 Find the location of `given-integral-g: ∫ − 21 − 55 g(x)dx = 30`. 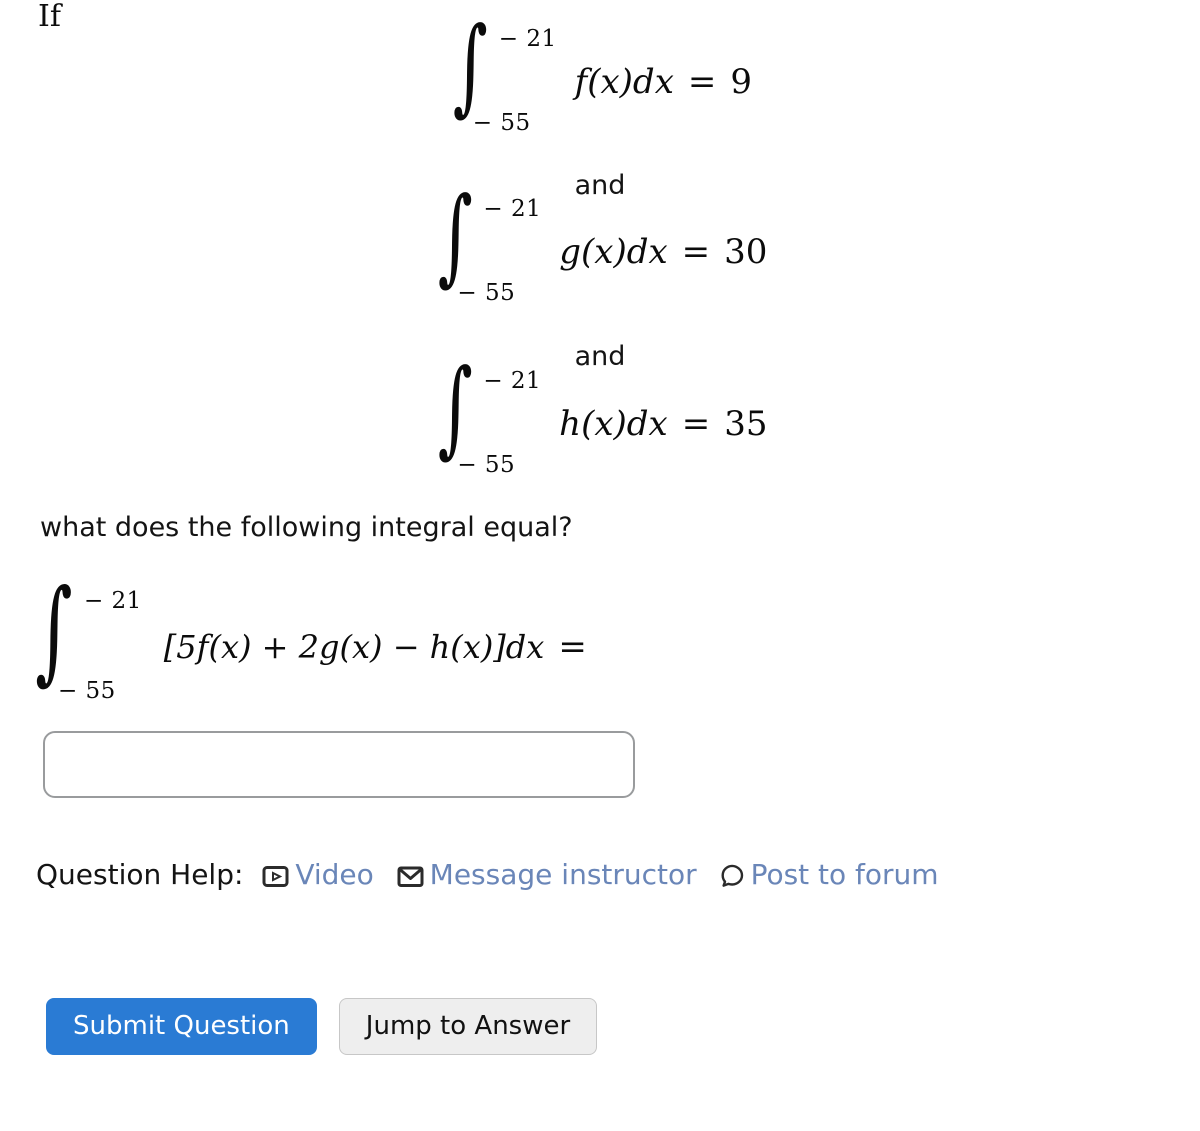

given-integral-g: ∫ − 21 − 55 g(x)dx = 30 is located at coordinates (600, 245).